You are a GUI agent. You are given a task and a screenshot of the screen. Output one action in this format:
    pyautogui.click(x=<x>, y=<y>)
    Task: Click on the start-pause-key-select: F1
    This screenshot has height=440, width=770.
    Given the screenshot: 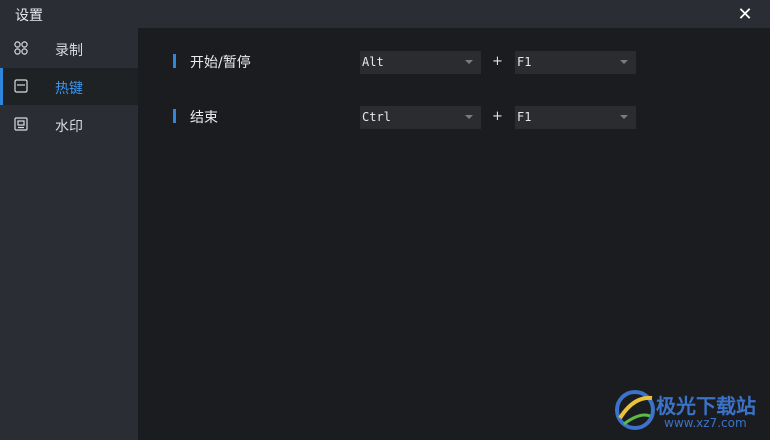 What is the action you would take?
    pyautogui.click(x=575, y=62)
    